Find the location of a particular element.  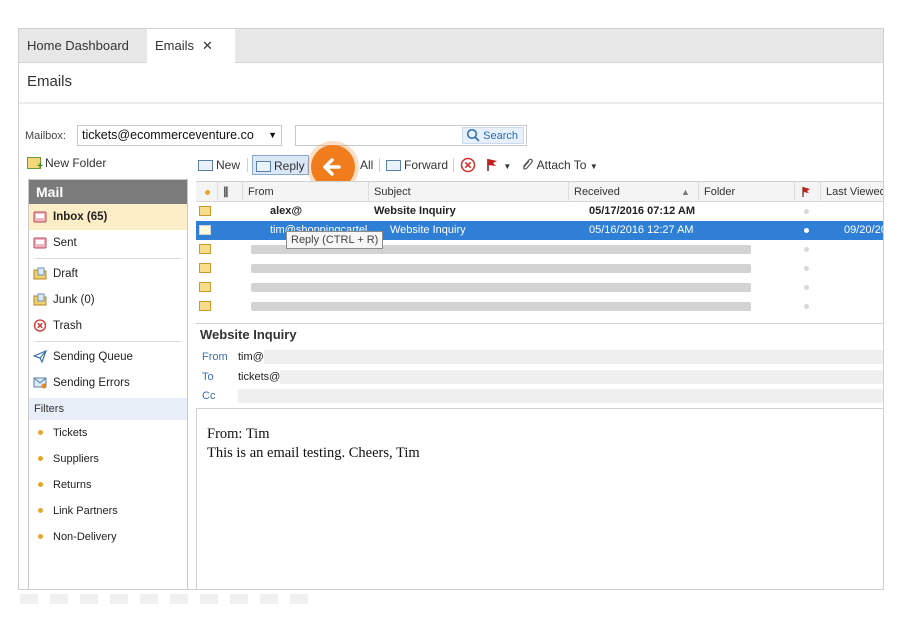

draft-icon is located at coordinates (40, 273).